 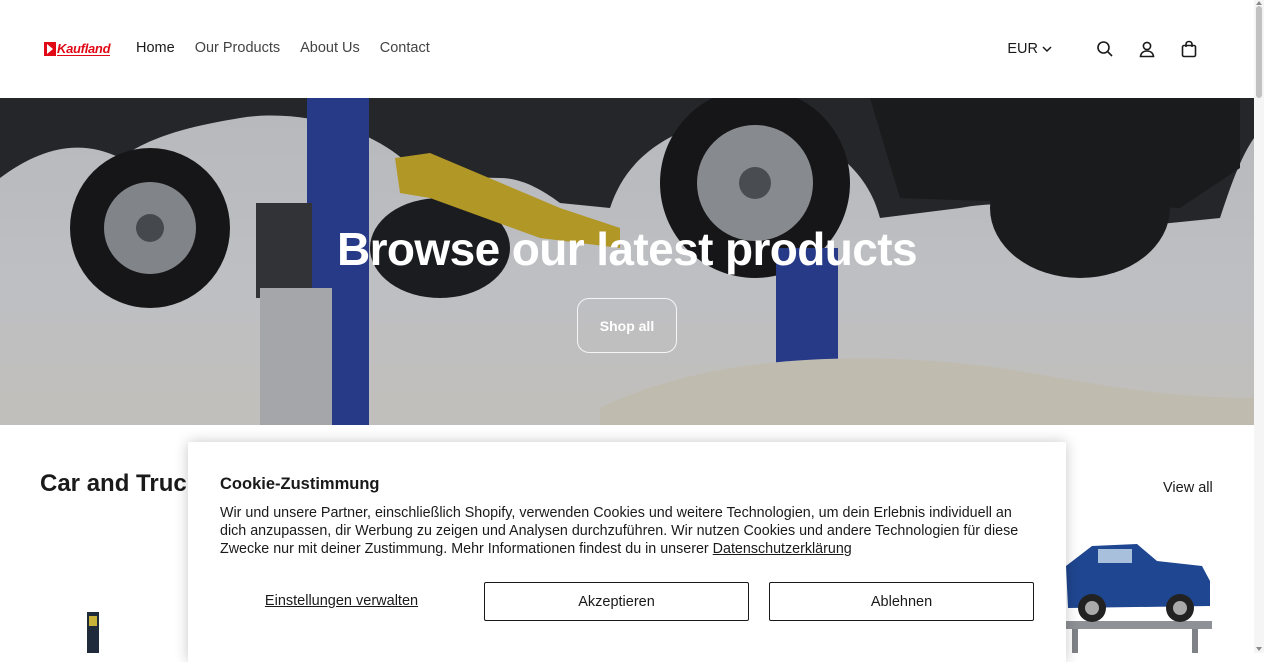 I want to click on hero-title: Browse our latest products, so click(x=627, y=249).